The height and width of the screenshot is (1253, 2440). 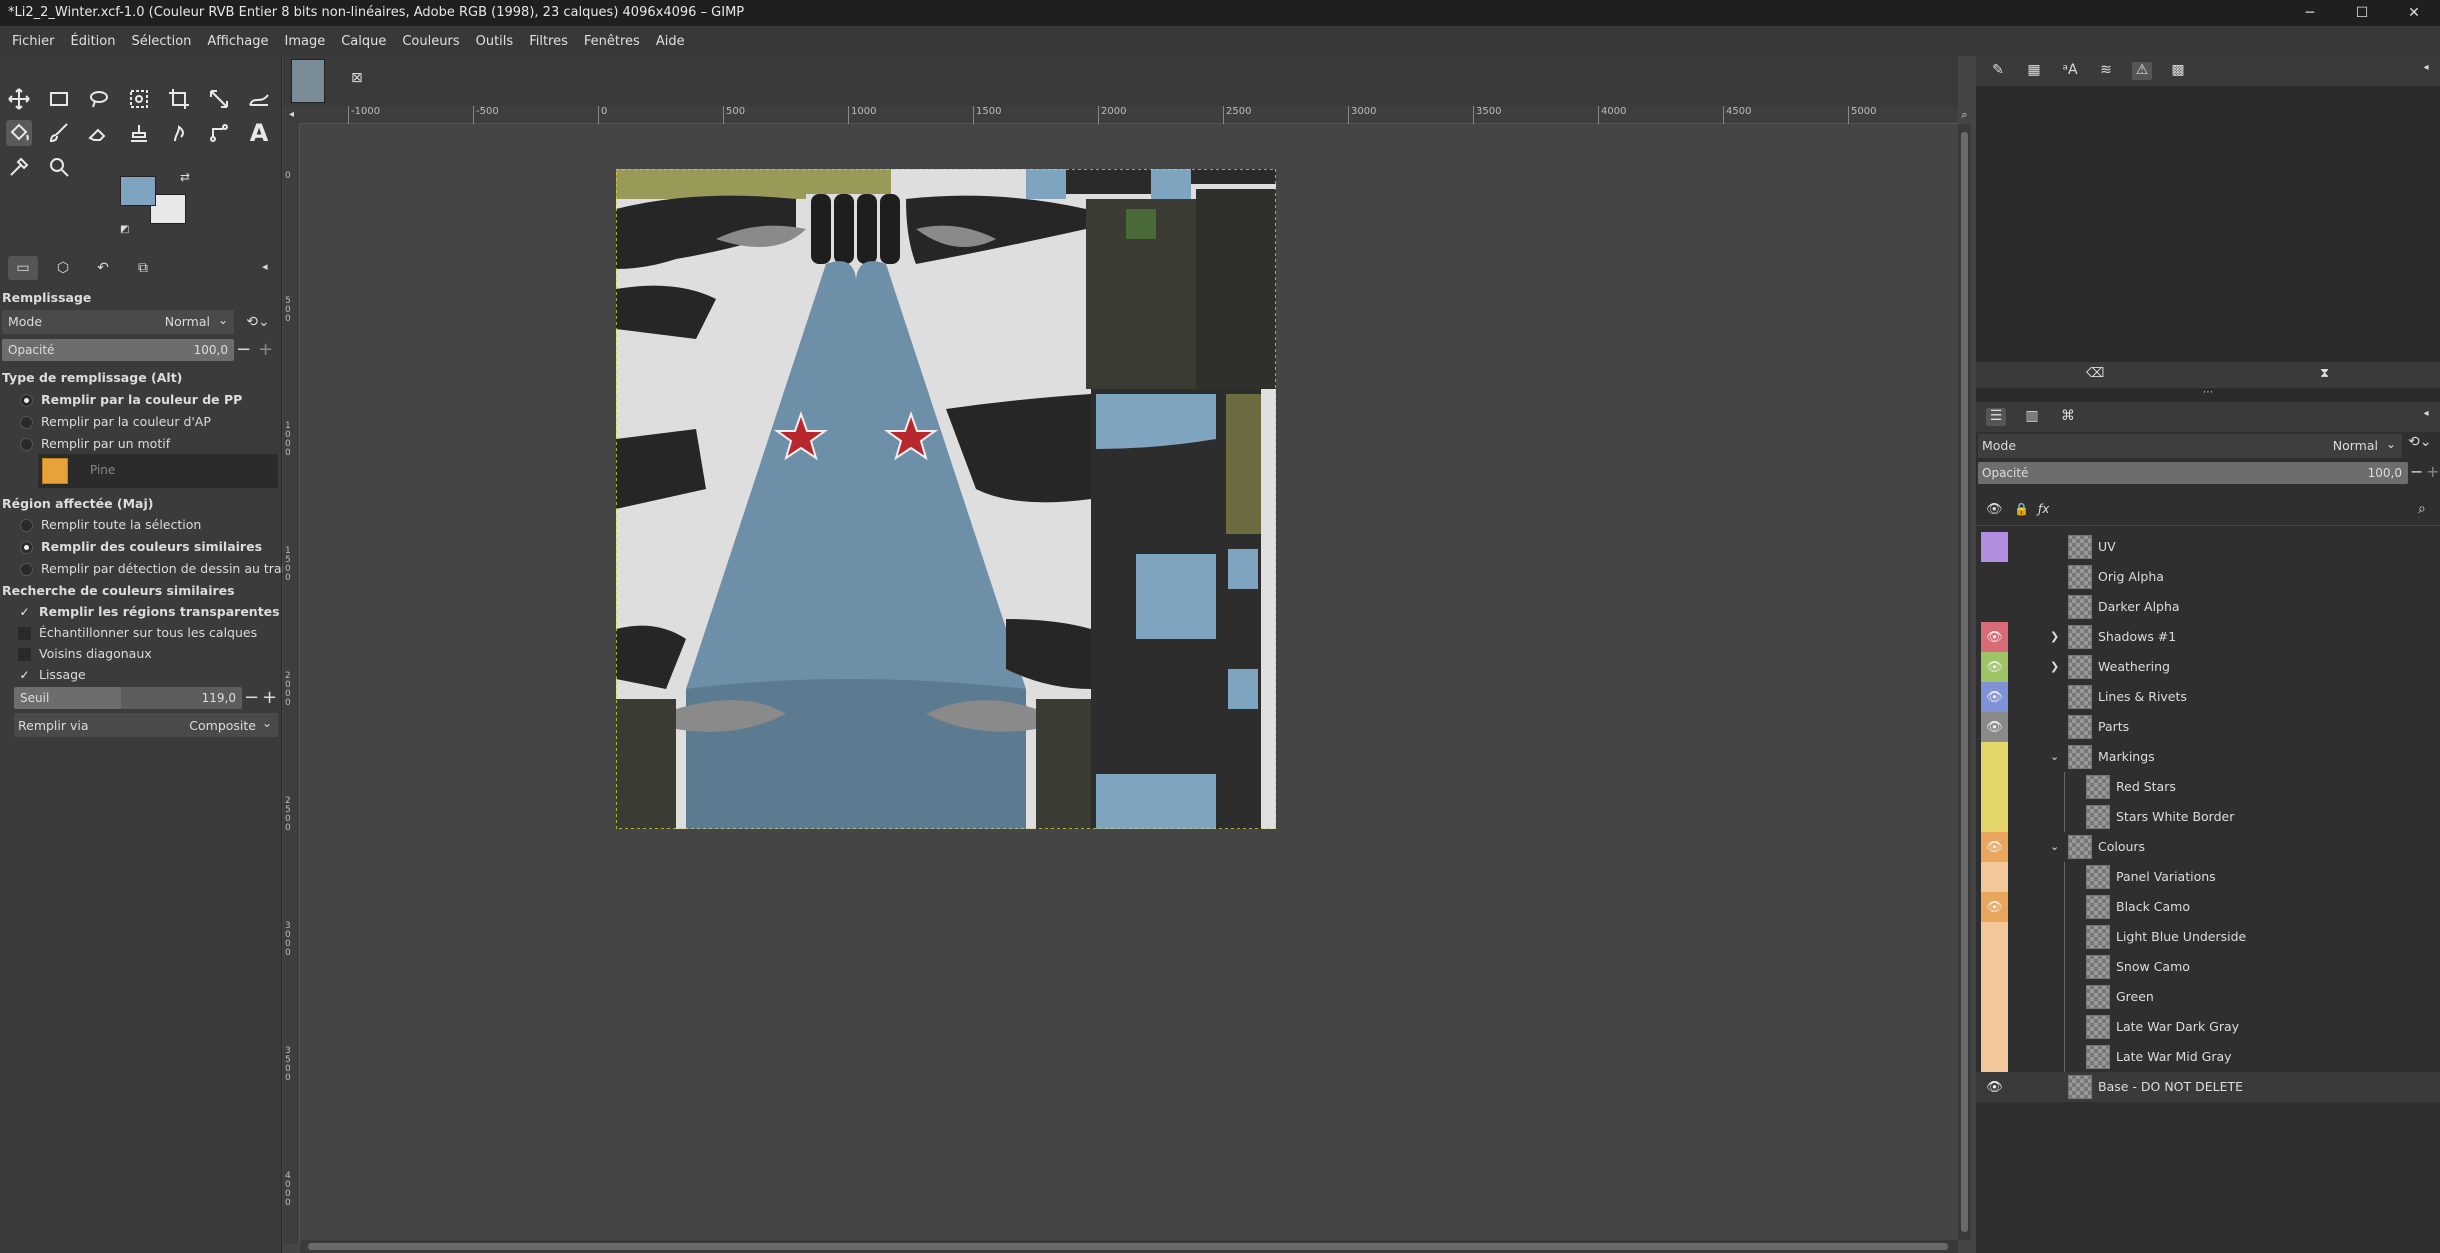 I want to click on chevron-right-icon: ❯, so click(x=2054, y=637).